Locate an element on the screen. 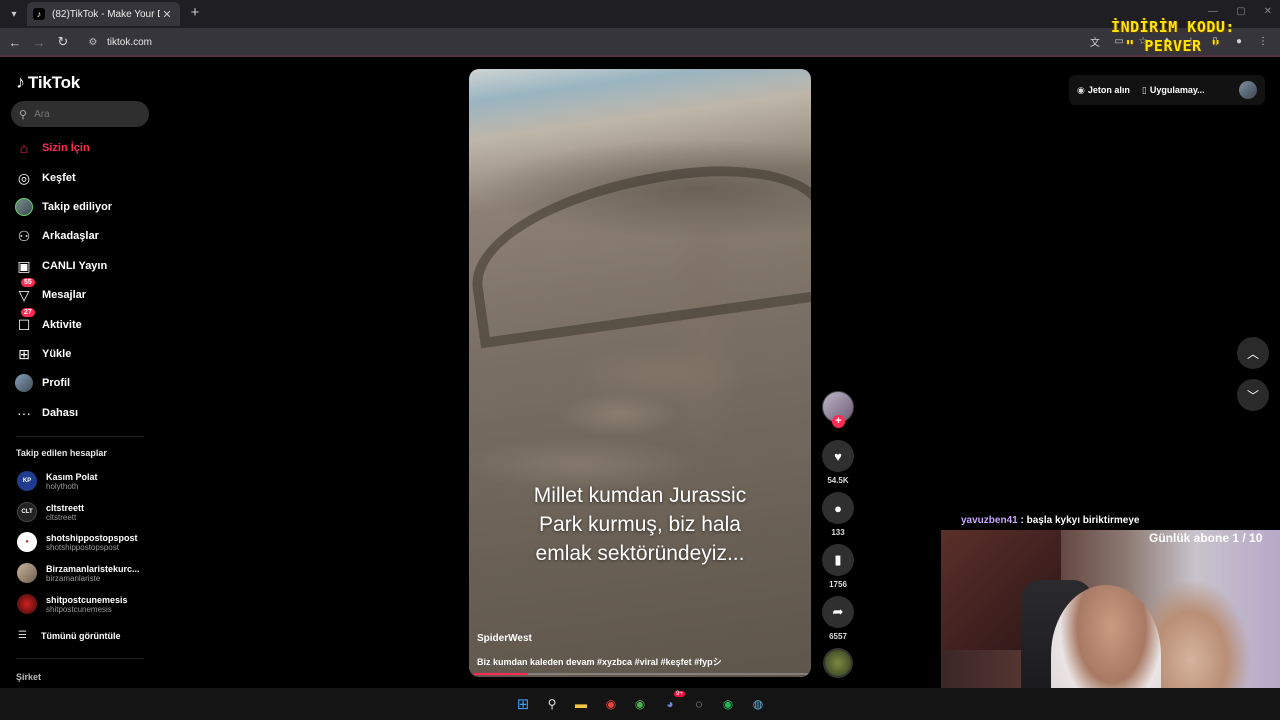 The height and width of the screenshot is (720, 1280). previous-video-button: ︿ is located at coordinates (1253, 353).